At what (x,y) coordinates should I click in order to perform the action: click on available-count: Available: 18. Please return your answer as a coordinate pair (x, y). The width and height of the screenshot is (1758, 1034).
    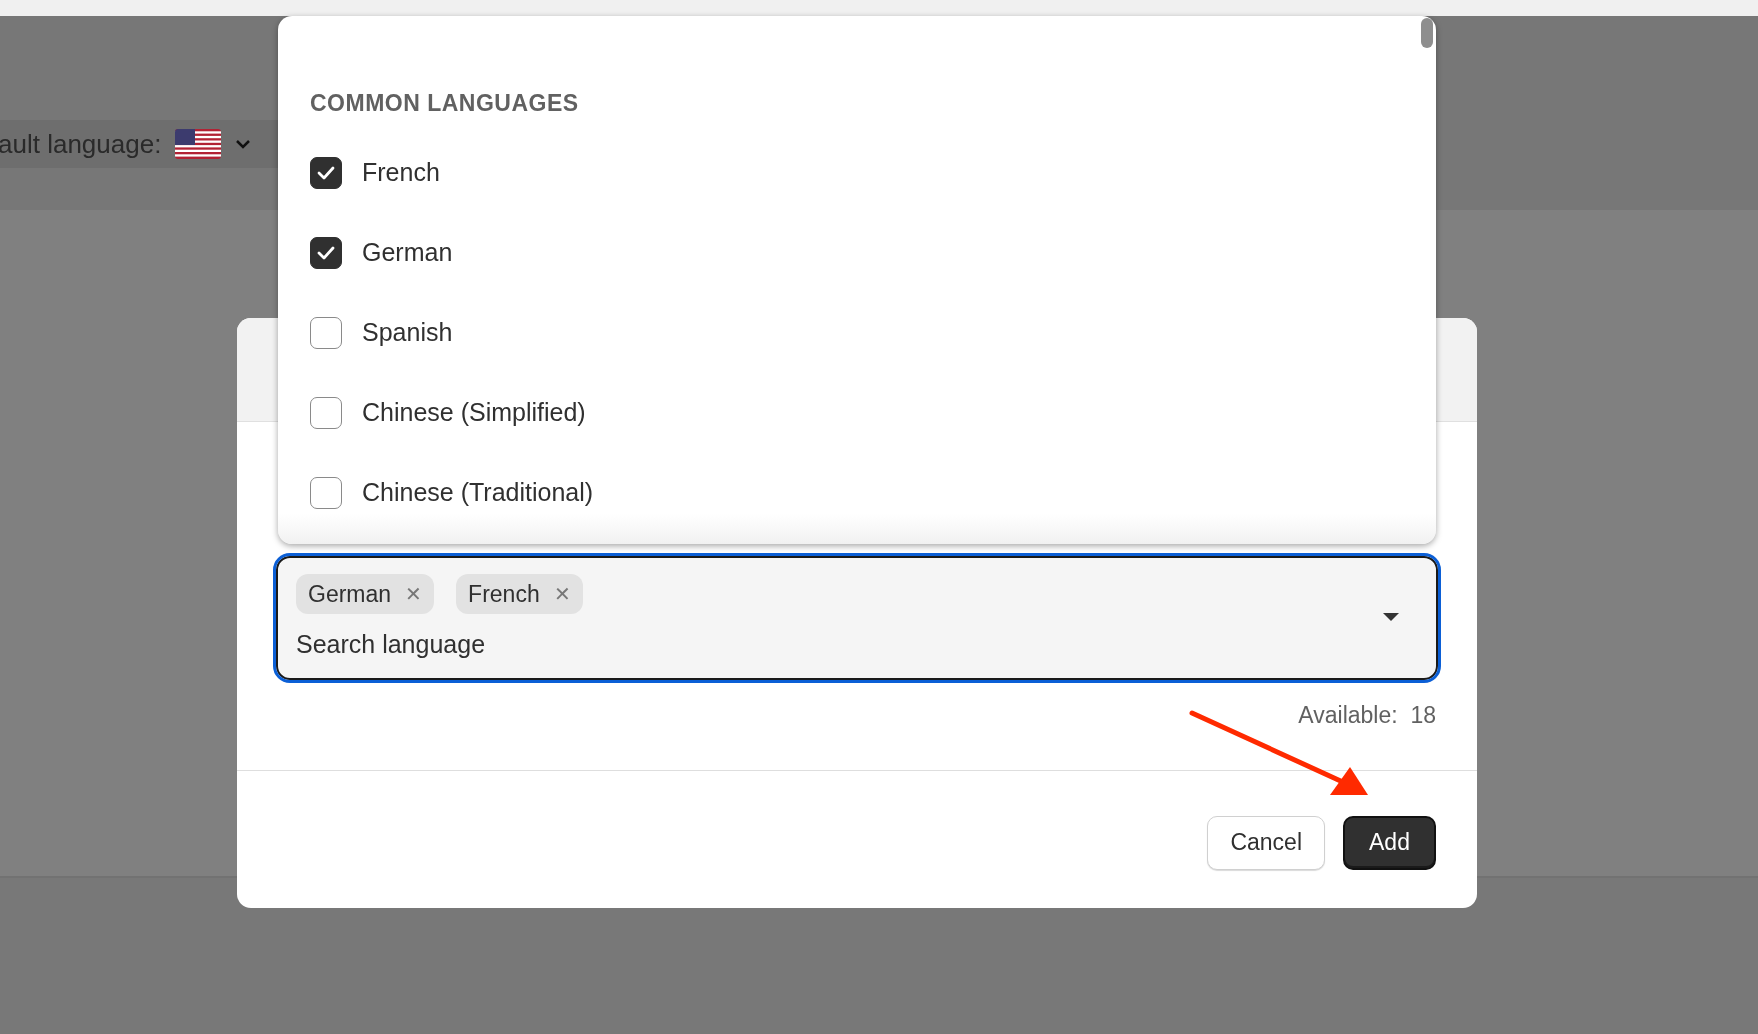
    Looking at the image, I should click on (1367, 715).